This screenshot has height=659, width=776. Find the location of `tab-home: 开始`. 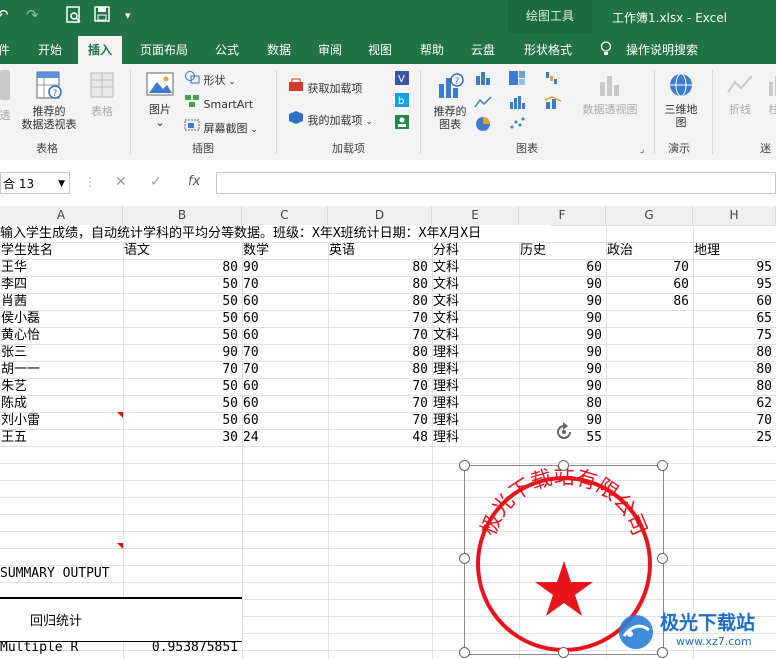

tab-home: 开始 is located at coordinates (50, 49).